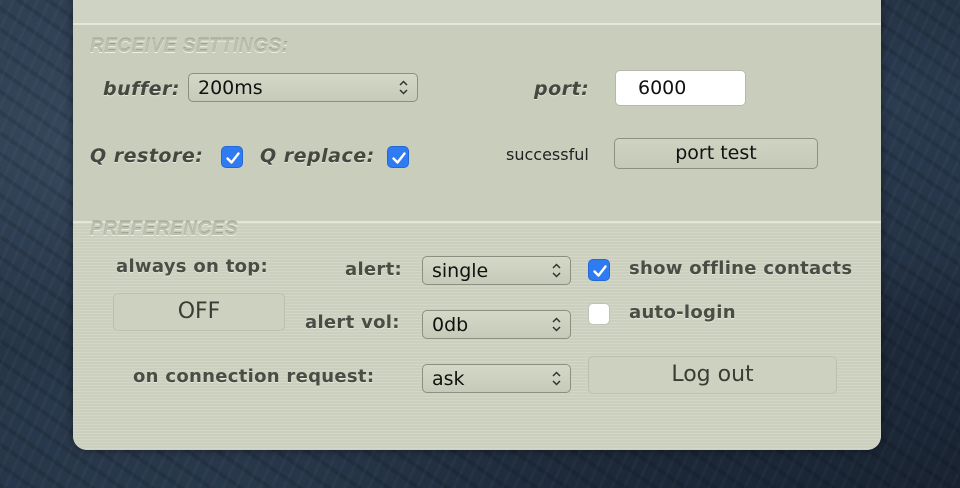  What do you see at coordinates (716, 153) in the screenshot?
I see `port-test-button: port test` at bounding box center [716, 153].